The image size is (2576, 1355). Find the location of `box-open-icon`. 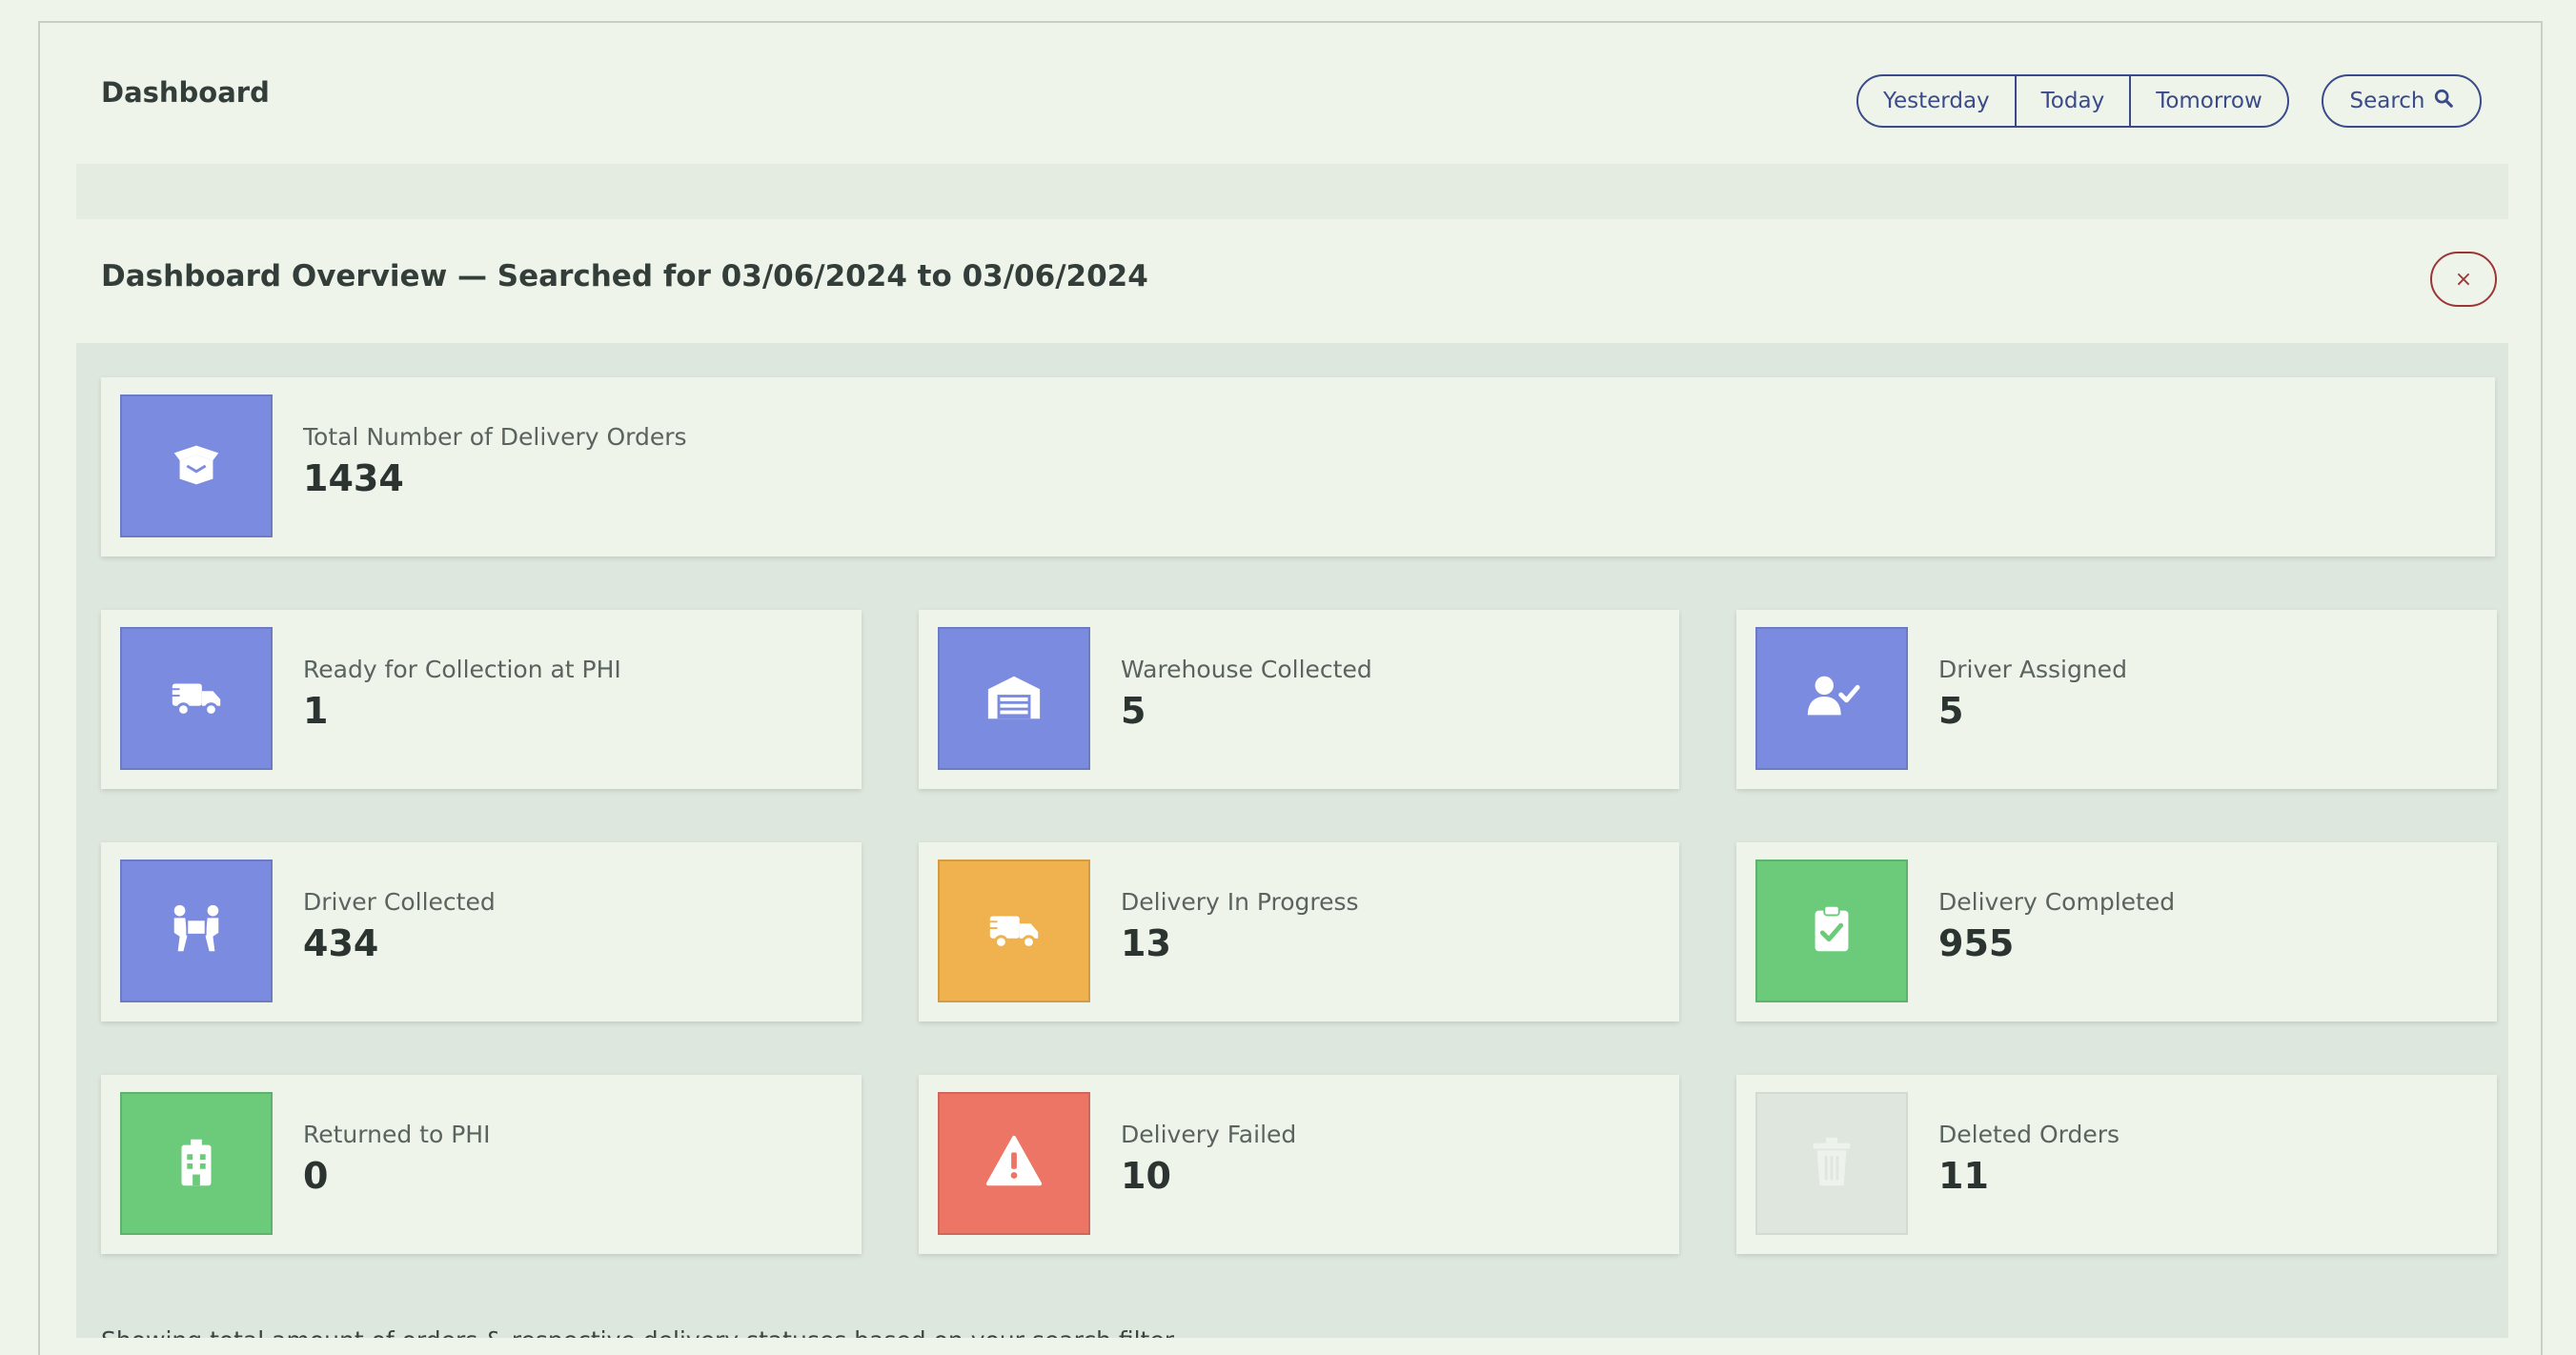

box-open-icon is located at coordinates (197, 466).